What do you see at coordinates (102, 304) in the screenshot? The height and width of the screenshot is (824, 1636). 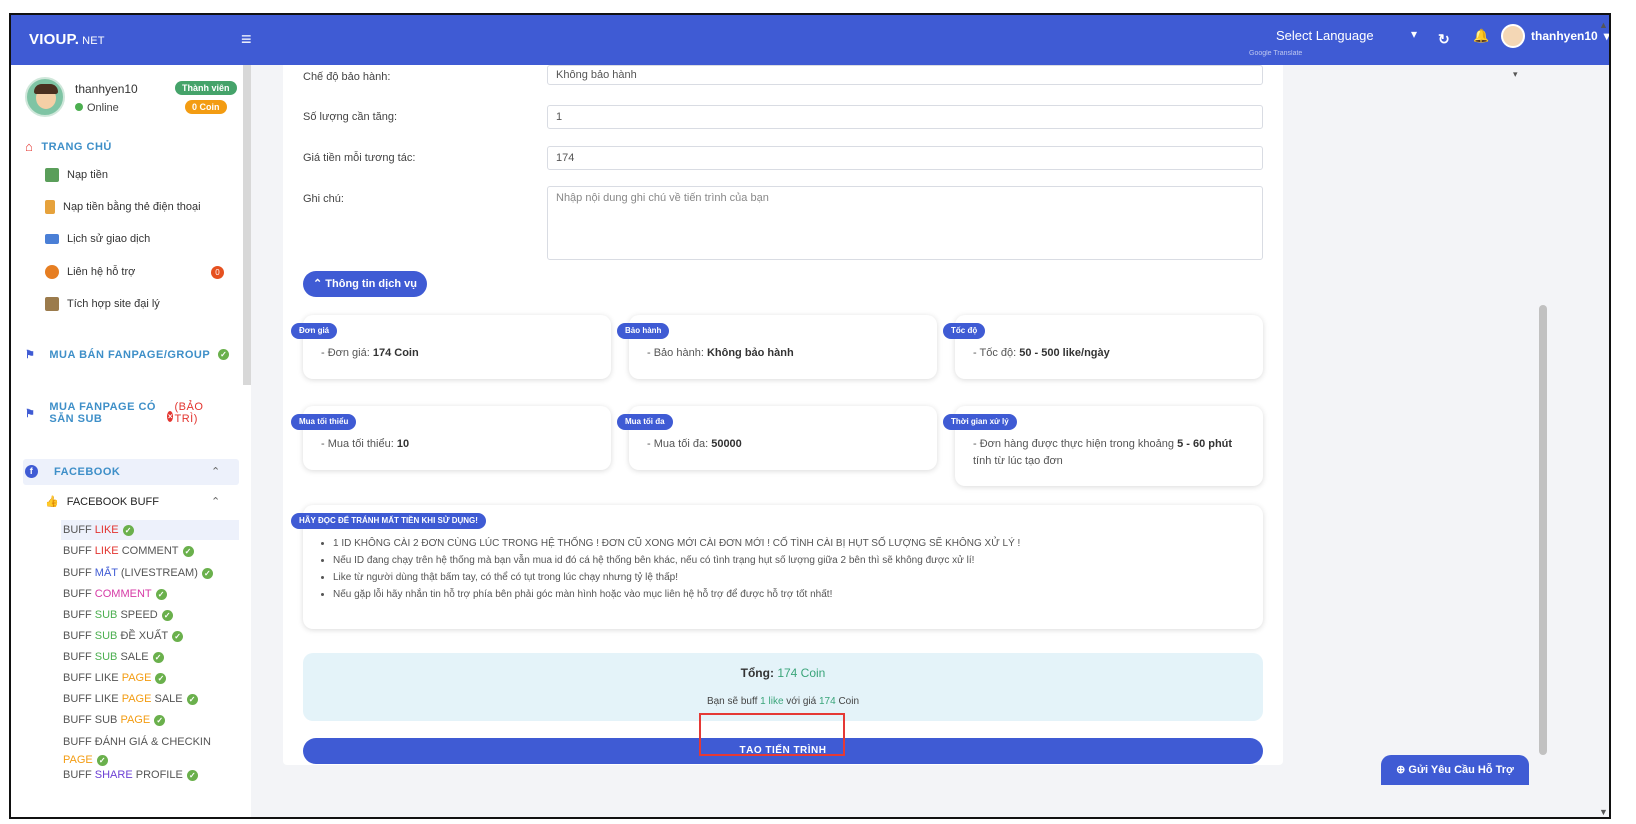 I see `sidebar-item-agency: Tích hợp site đại lý` at bounding box center [102, 304].